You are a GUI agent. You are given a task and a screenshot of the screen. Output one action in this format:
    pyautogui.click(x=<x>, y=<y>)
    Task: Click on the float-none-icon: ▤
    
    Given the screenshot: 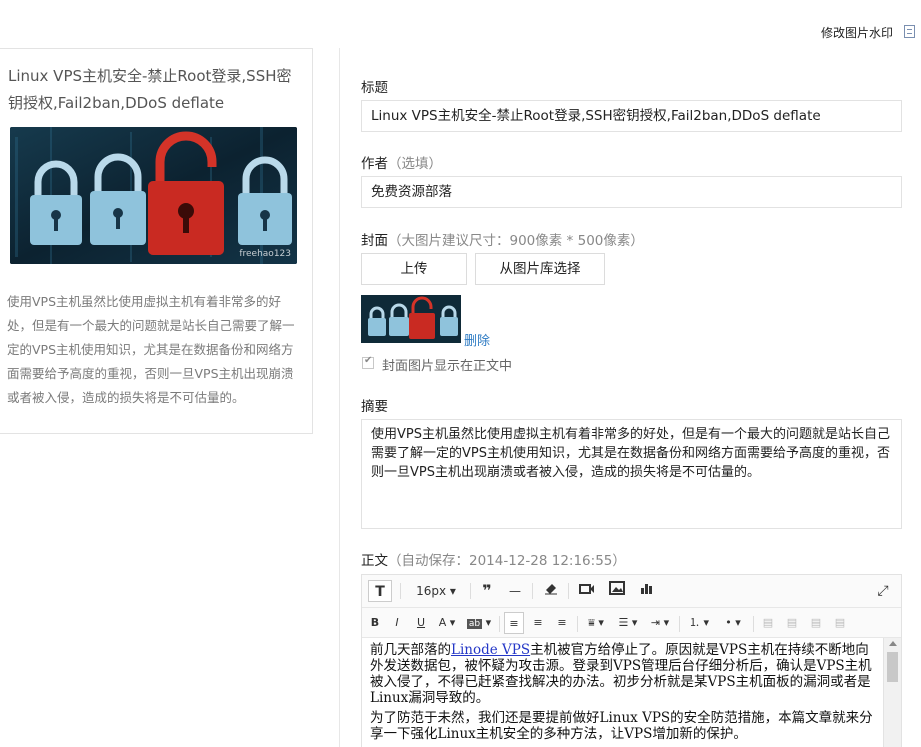 What is the action you would take?
    pyautogui.click(x=840, y=623)
    